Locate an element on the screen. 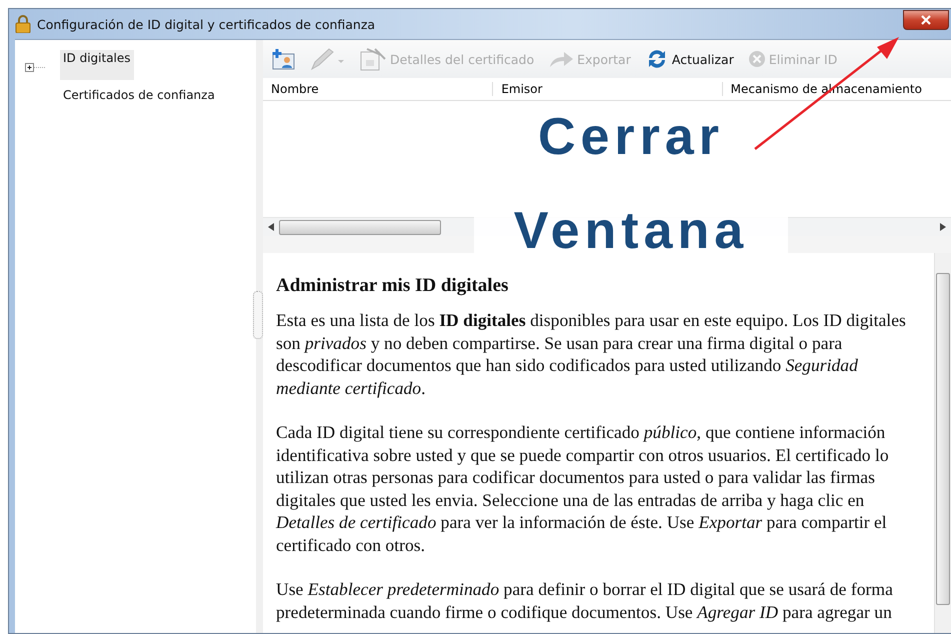 This screenshot has height=634, width=951. column-header: Nombre is located at coordinates (377, 89).